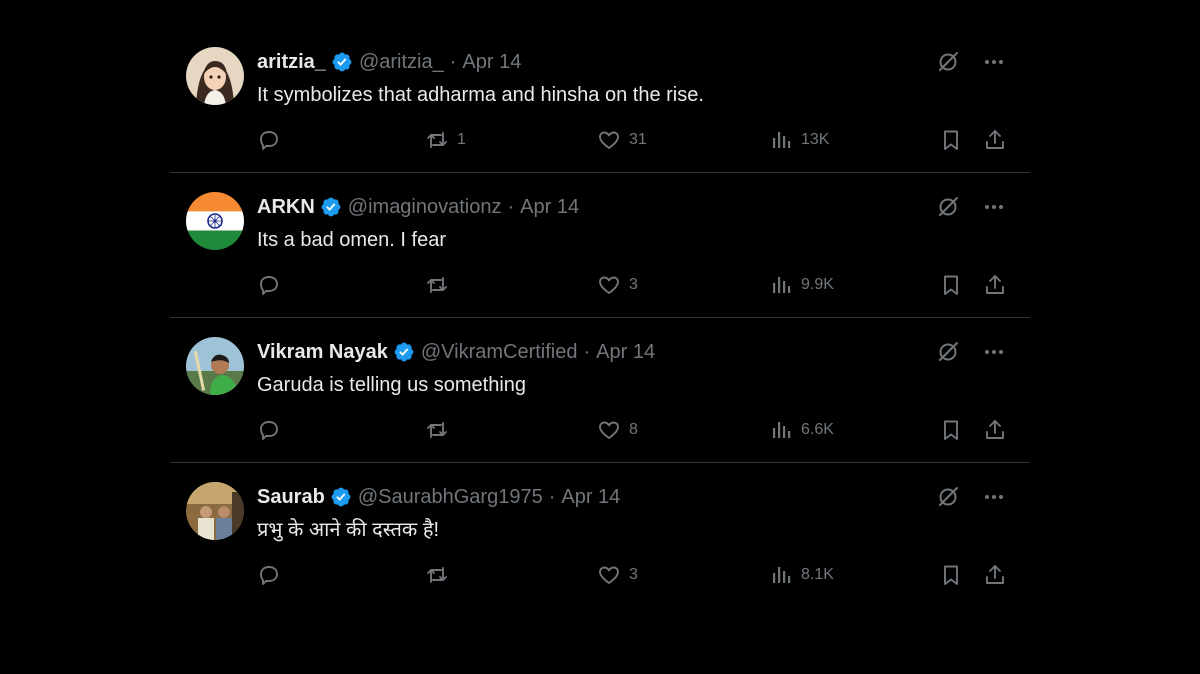 The image size is (1200, 674). I want to click on tweet-text: प्रभु के आने की दस्तक है!, so click(348, 530).